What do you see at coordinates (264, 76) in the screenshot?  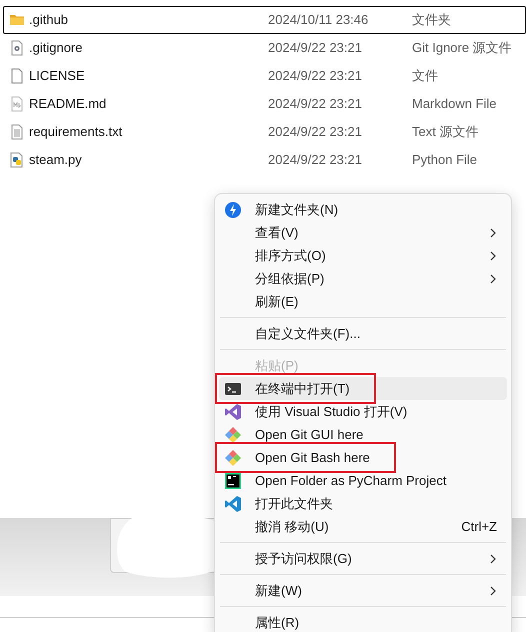 I see `file-row: LICENSE 2024/9/22 23:21 文件` at bounding box center [264, 76].